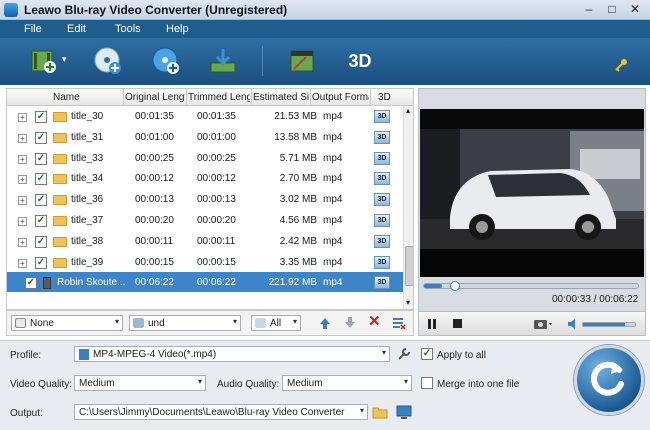  I want to click on volume-slider, so click(609, 324).